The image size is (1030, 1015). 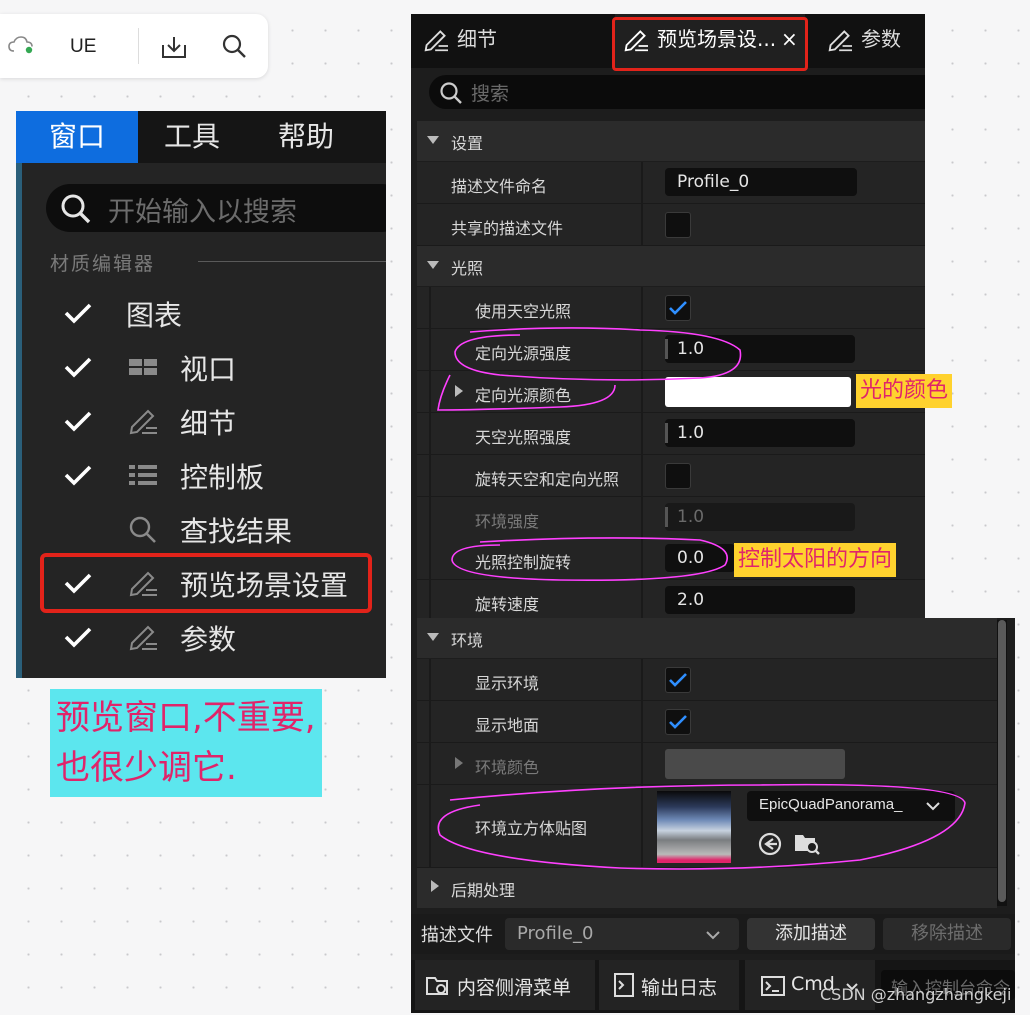 What do you see at coordinates (916, 994) in the screenshot?
I see `watermark: CSDN @zhangzhangkeji` at bounding box center [916, 994].